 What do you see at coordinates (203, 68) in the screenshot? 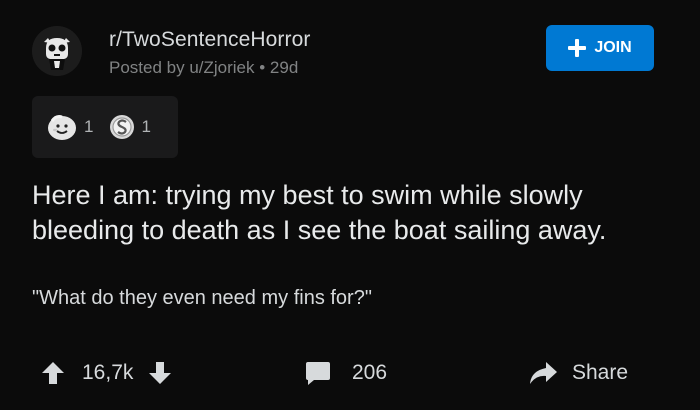
I see `post-meta: Posted by u/Zjoriek • 29d` at bounding box center [203, 68].